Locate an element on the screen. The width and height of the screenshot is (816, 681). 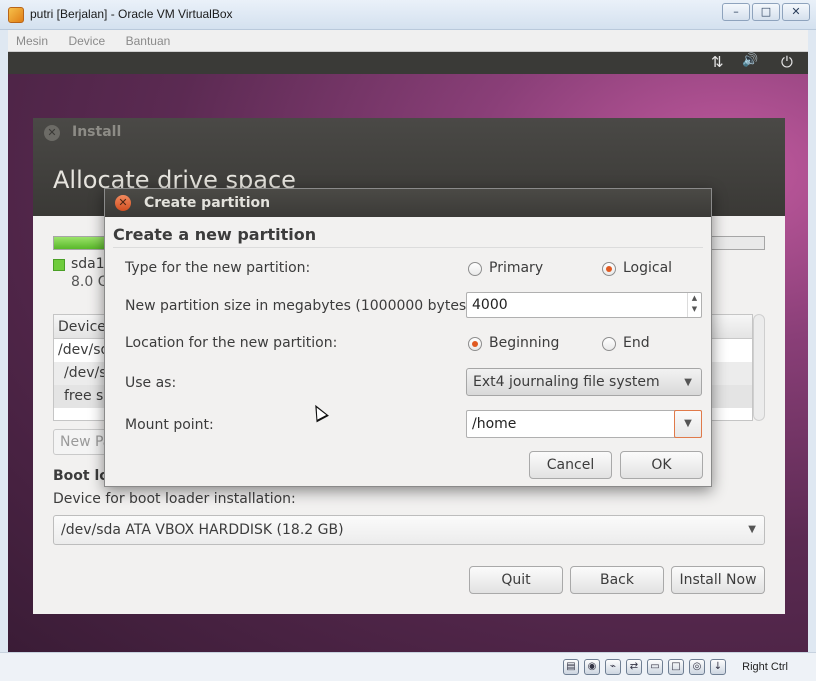
radio-logical is located at coordinates (609, 269).